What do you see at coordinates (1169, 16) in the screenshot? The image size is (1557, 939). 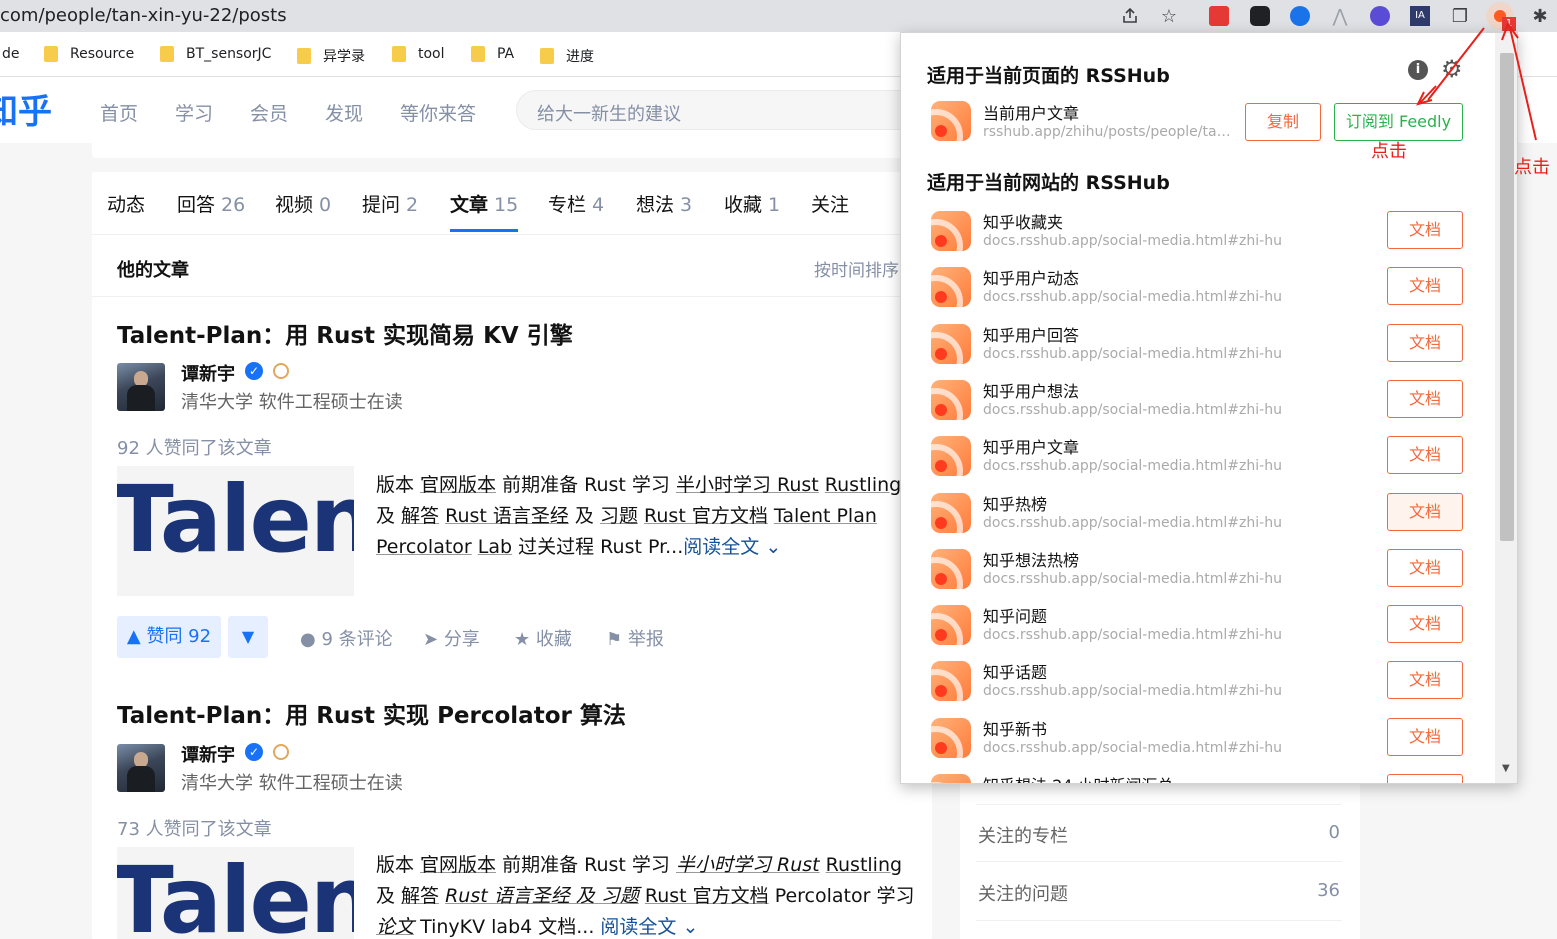 I see `bookmark-star-icon: ☆` at bounding box center [1169, 16].